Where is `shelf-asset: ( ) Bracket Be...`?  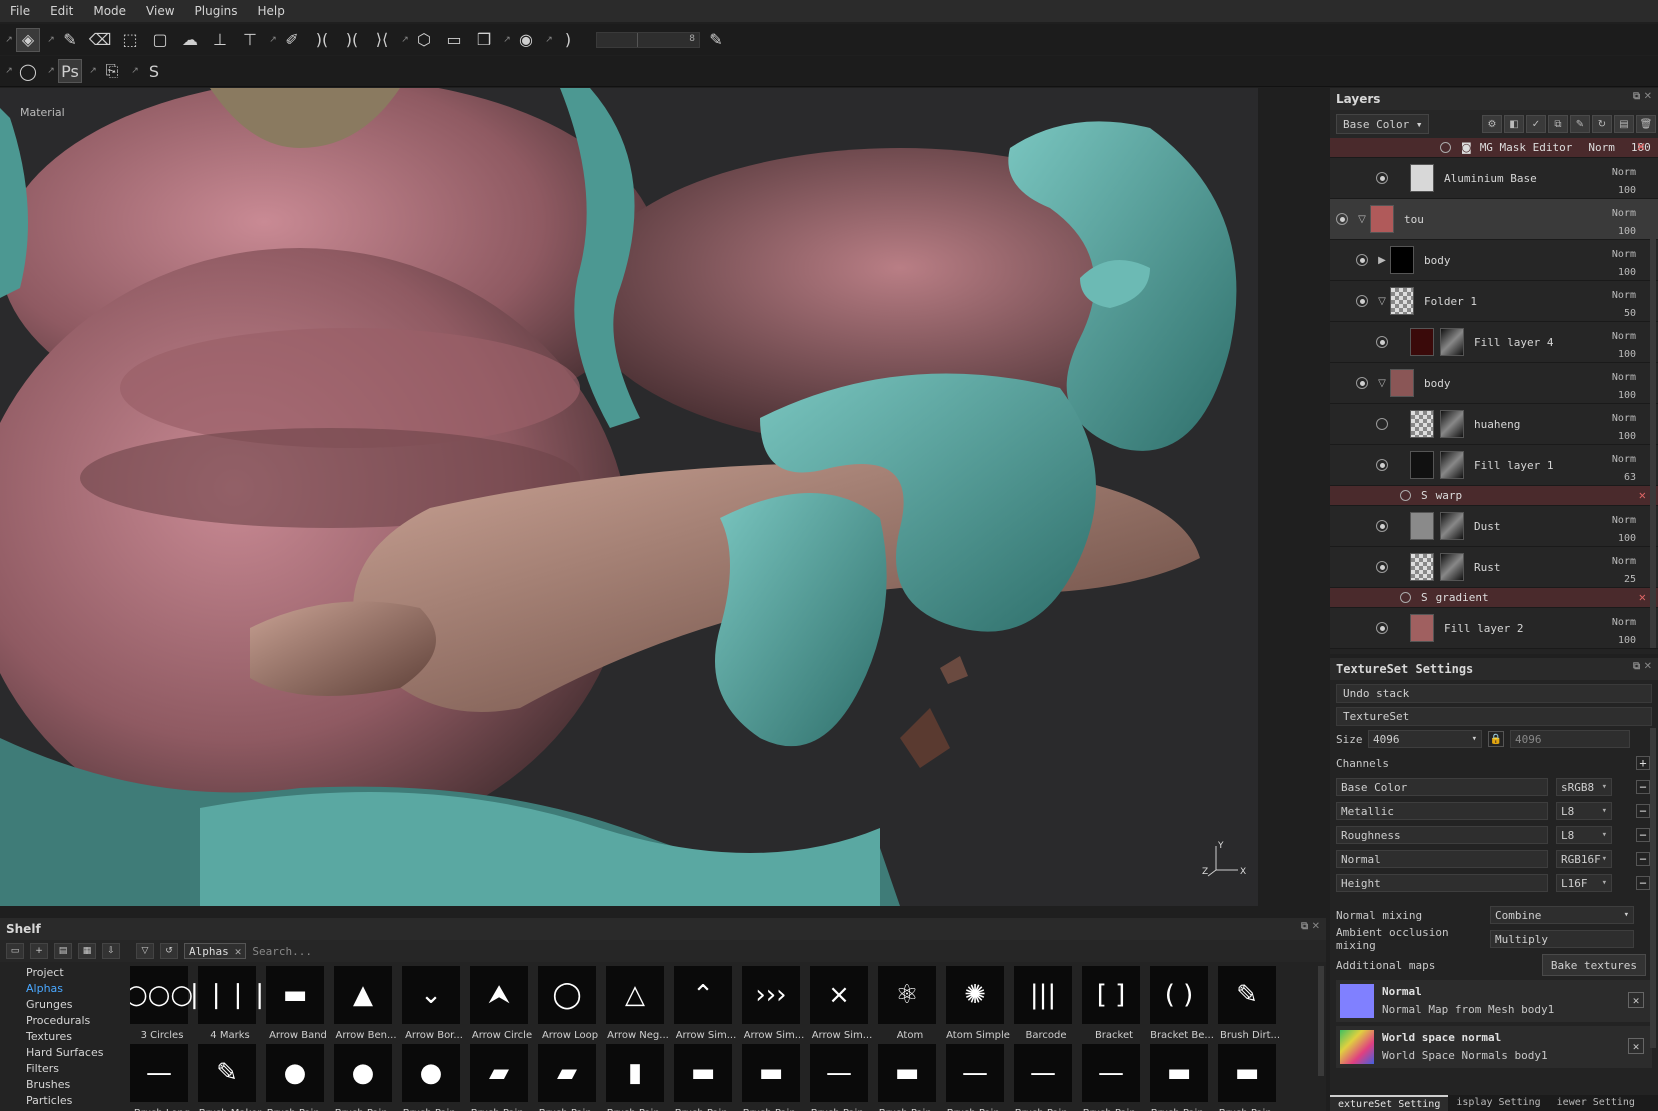
shelf-asset: ( ) Bracket Be... is located at coordinates (1182, 1005).